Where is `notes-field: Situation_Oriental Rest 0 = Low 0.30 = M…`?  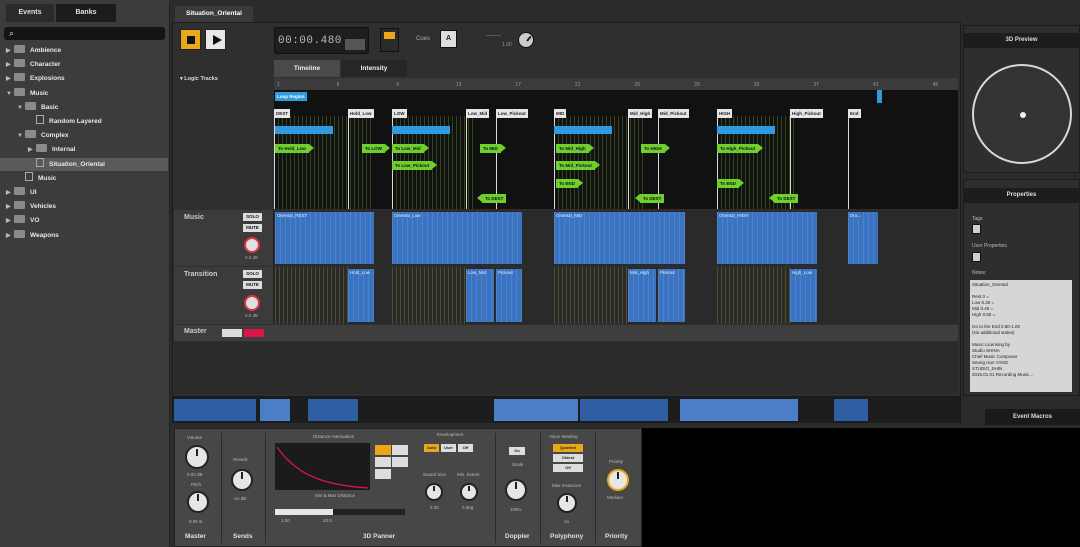 notes-field: Situation_Oriental Rest 0 = Low 0.30 = M… is located at coordinates (1021, 336).